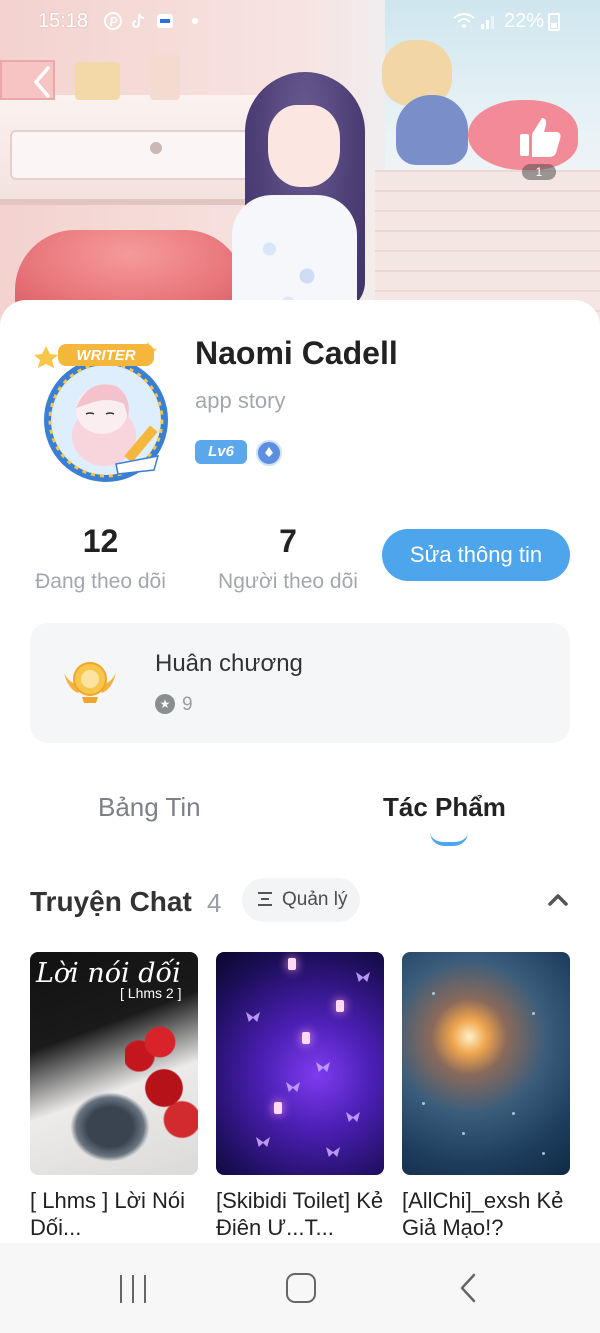 The image size is (600, 1333). I want to click on followers-stat: 7 Người theo dõi, so click(288, 558).